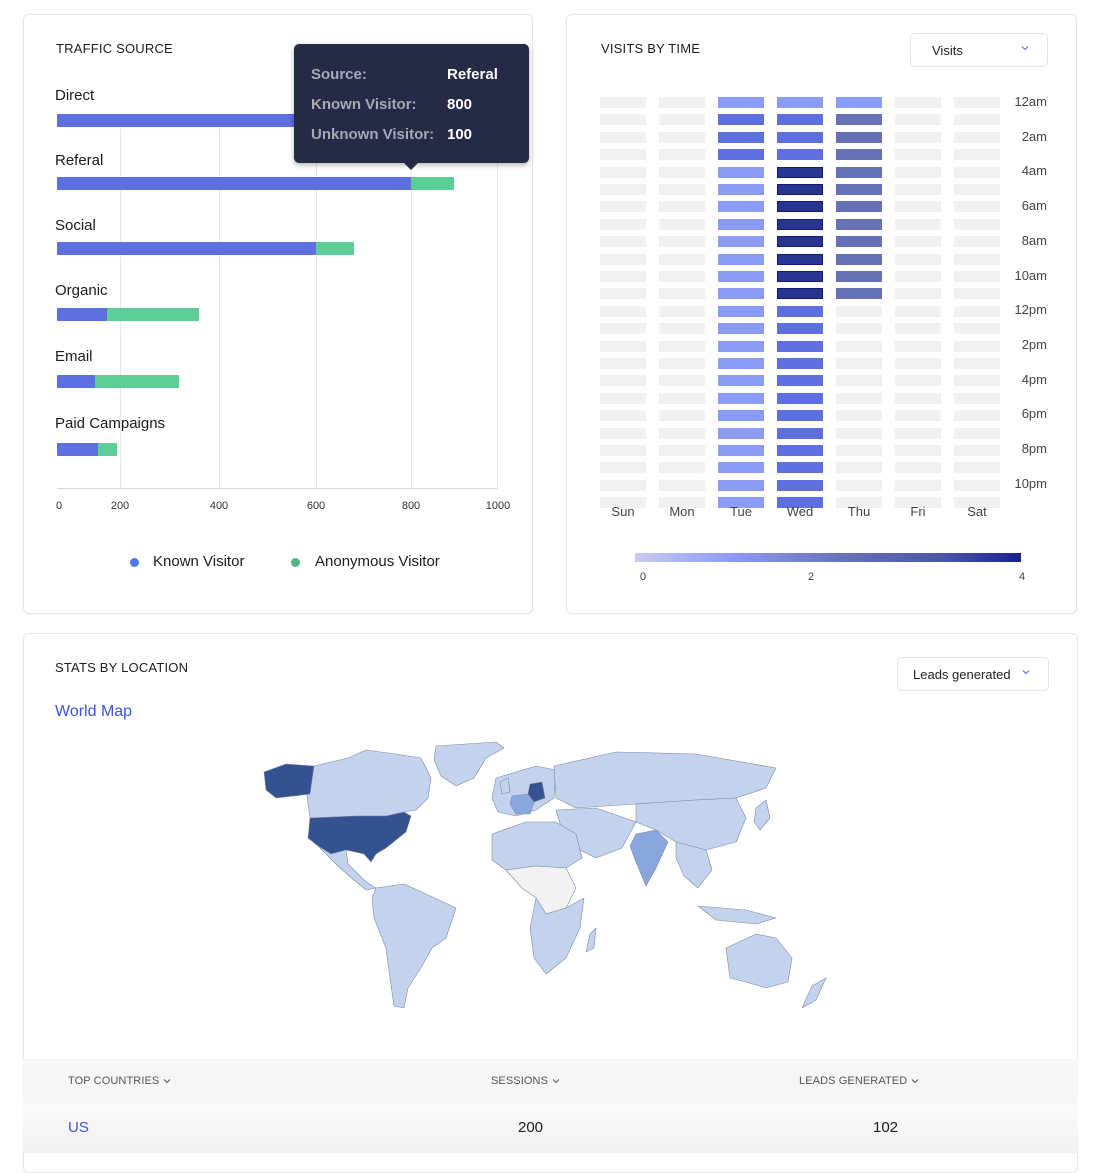 This screenshot has height=1173, width=1114. Describe the element at coordinates (979, 50) in the screenshot. I see `visits-metric-dropdown: Visits` at that location.